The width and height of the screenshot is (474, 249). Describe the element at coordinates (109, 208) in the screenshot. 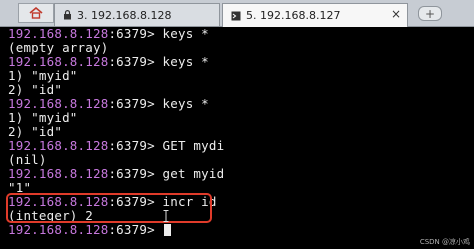

I see `highlight-annotation-box` at that location.